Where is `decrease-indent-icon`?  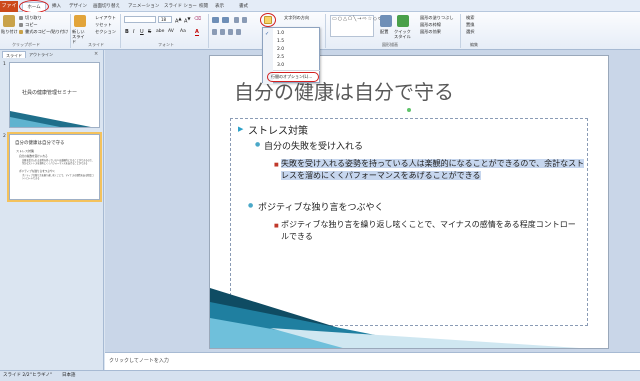 decrease-indent-icon is located at coordinates (236, 20).